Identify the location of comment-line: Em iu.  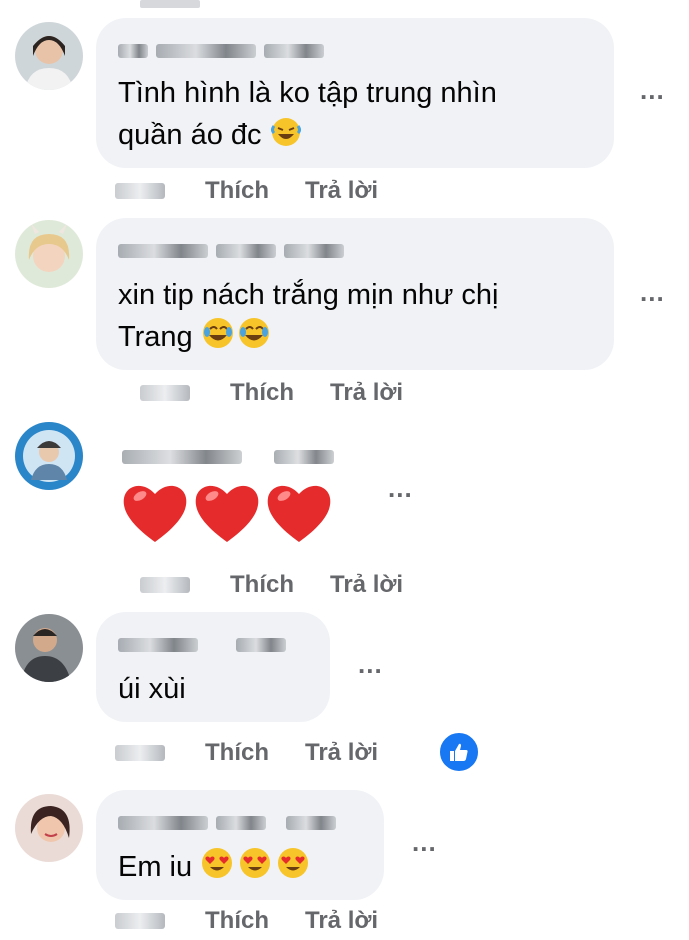
(155, 867).